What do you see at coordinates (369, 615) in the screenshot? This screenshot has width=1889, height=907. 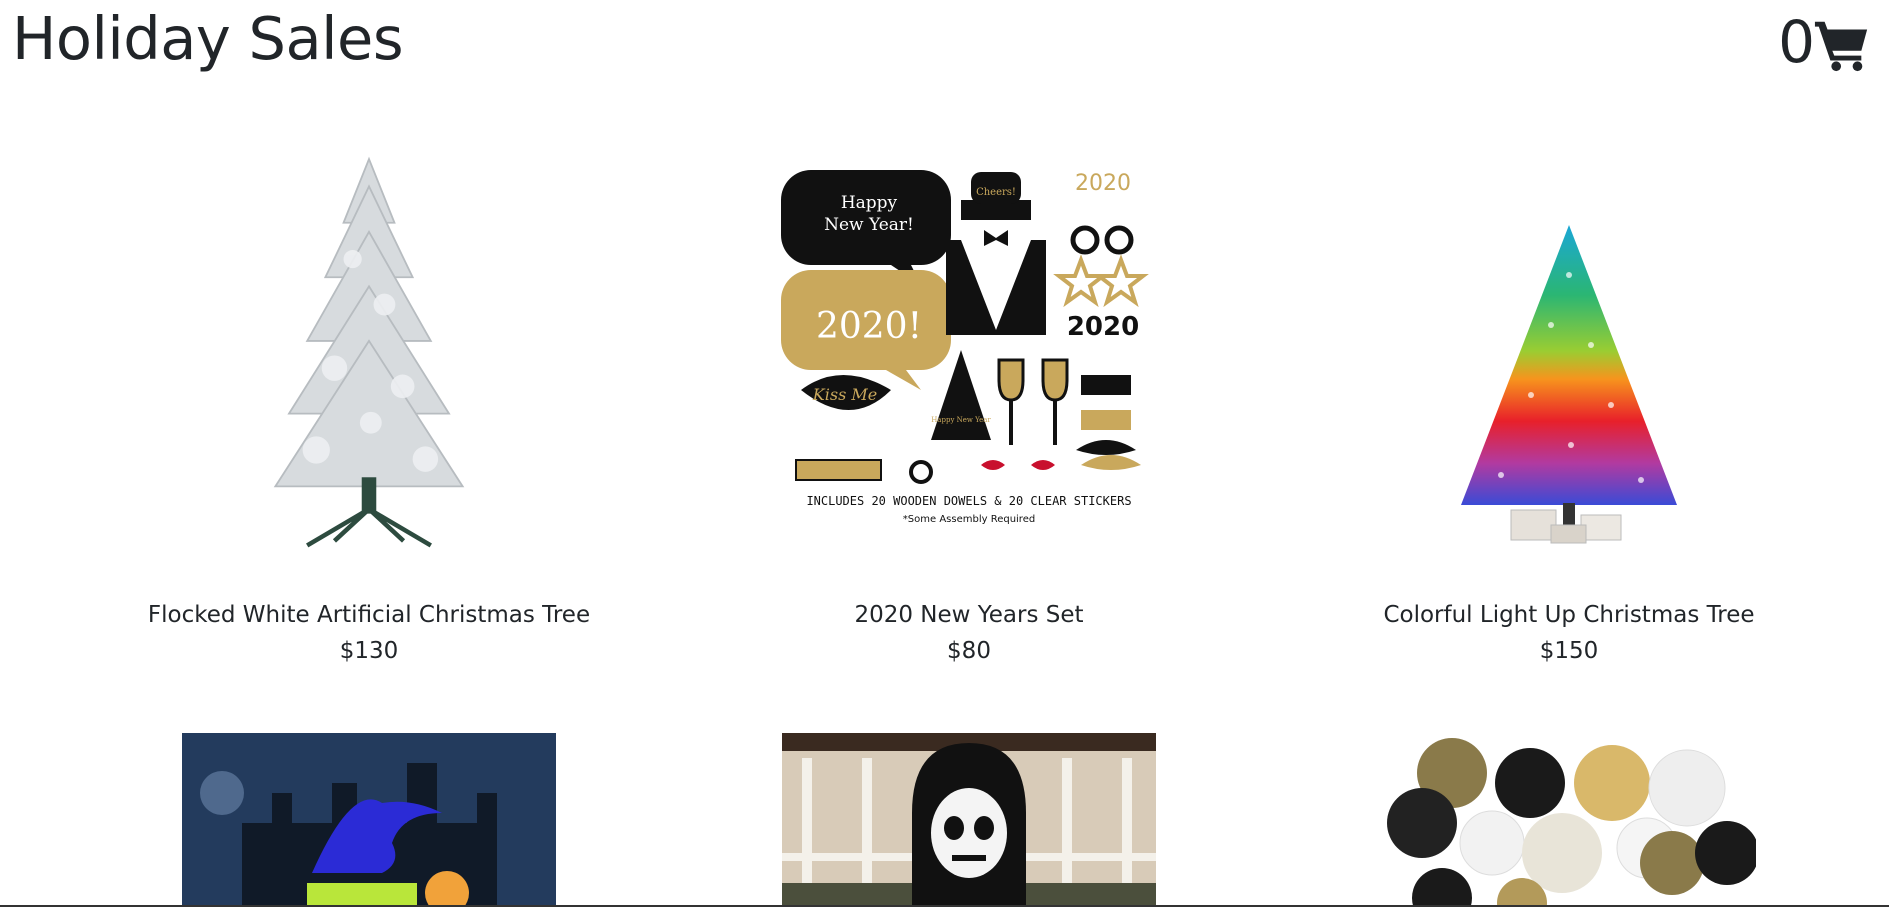 I see `product-name: Flocked White Artificial Christmas Tree` at bounding box center [369, 615].